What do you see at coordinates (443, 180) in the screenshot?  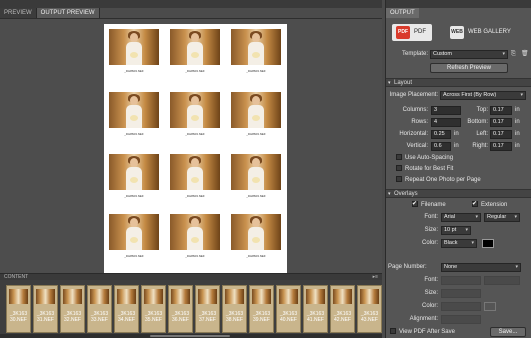 I see `repeat-photo-label: Repeat One Photo per Page` at bounding box center [443, 180].